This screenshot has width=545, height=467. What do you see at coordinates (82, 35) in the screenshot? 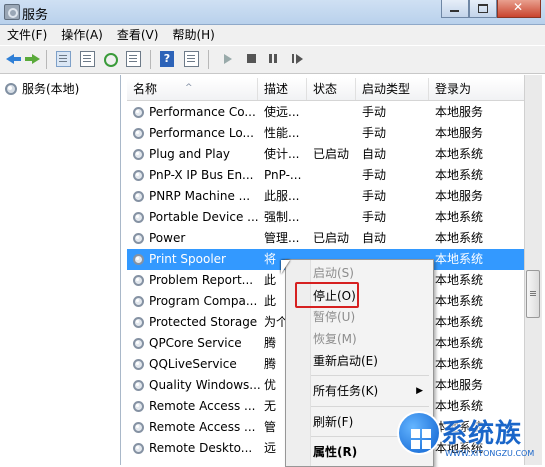
I see `menu-action: 操作(A)` at bounding box center [82, 35].